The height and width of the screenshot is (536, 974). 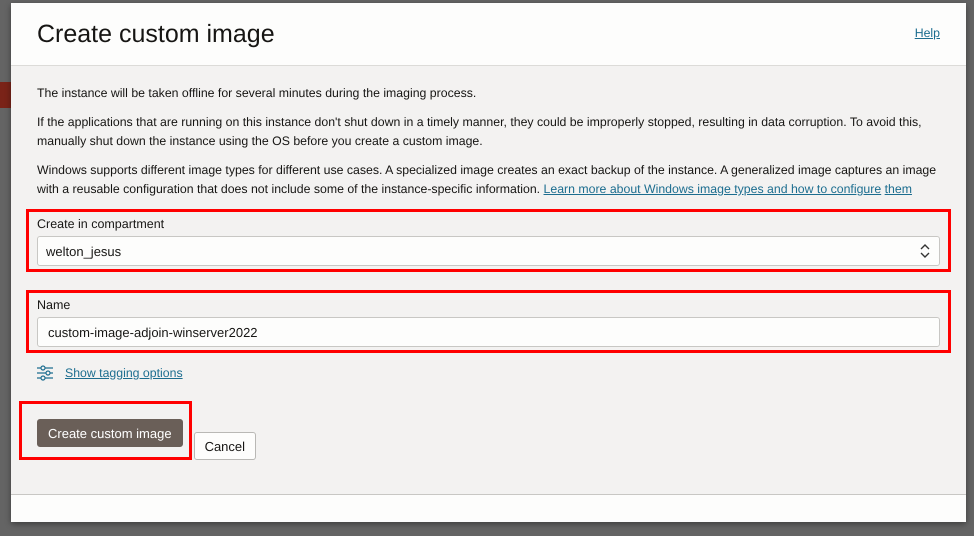 I want to click on show-tagging-options-link: Show tagging options, so click(x=124, y=373).